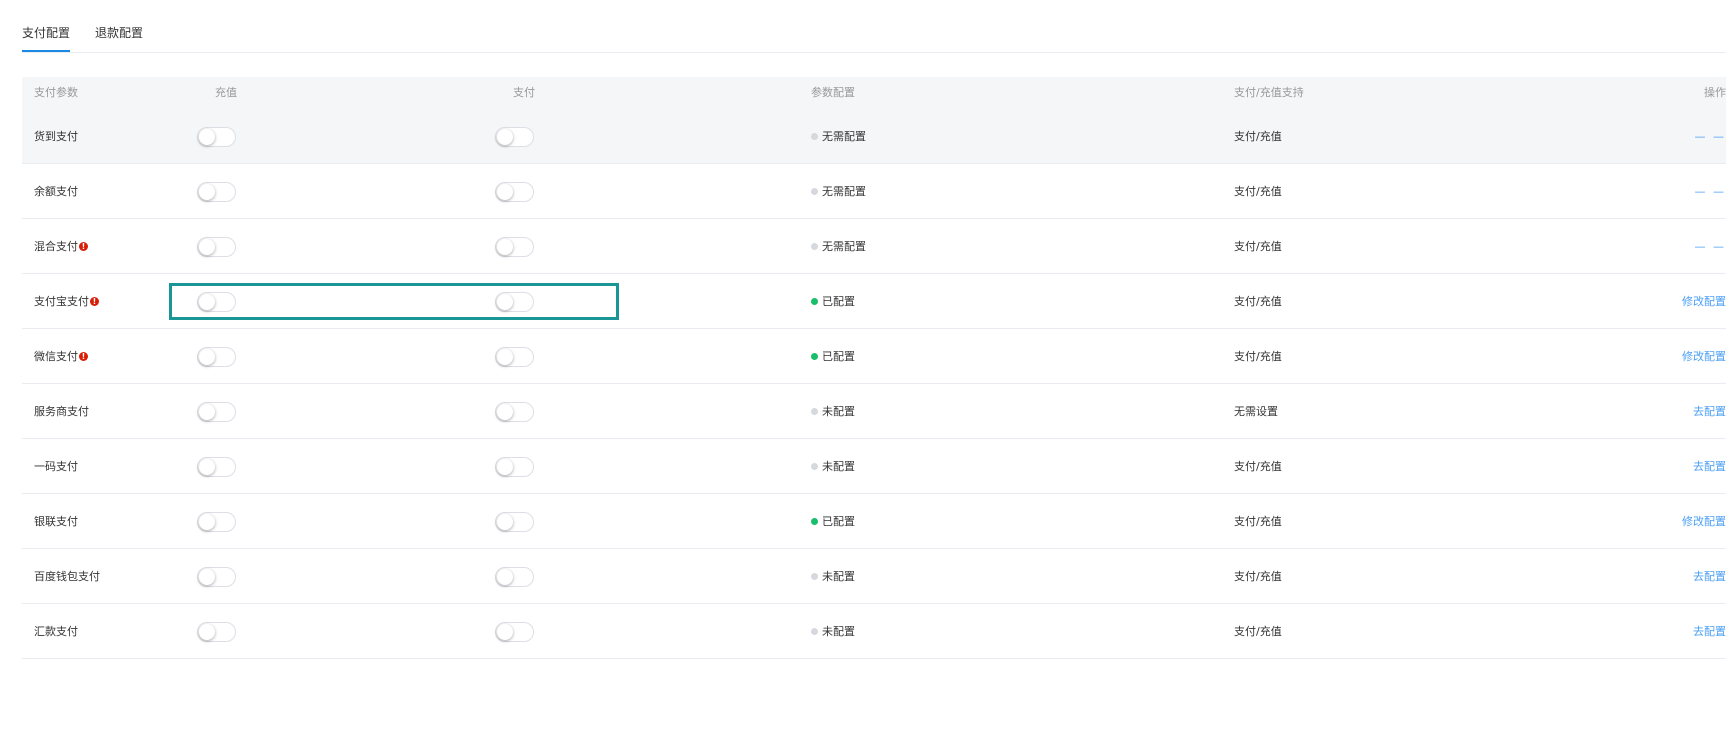  I want to click on table-row: 支付宝支付! 已配置 支付/充值 修改配置, so click(874, 301).